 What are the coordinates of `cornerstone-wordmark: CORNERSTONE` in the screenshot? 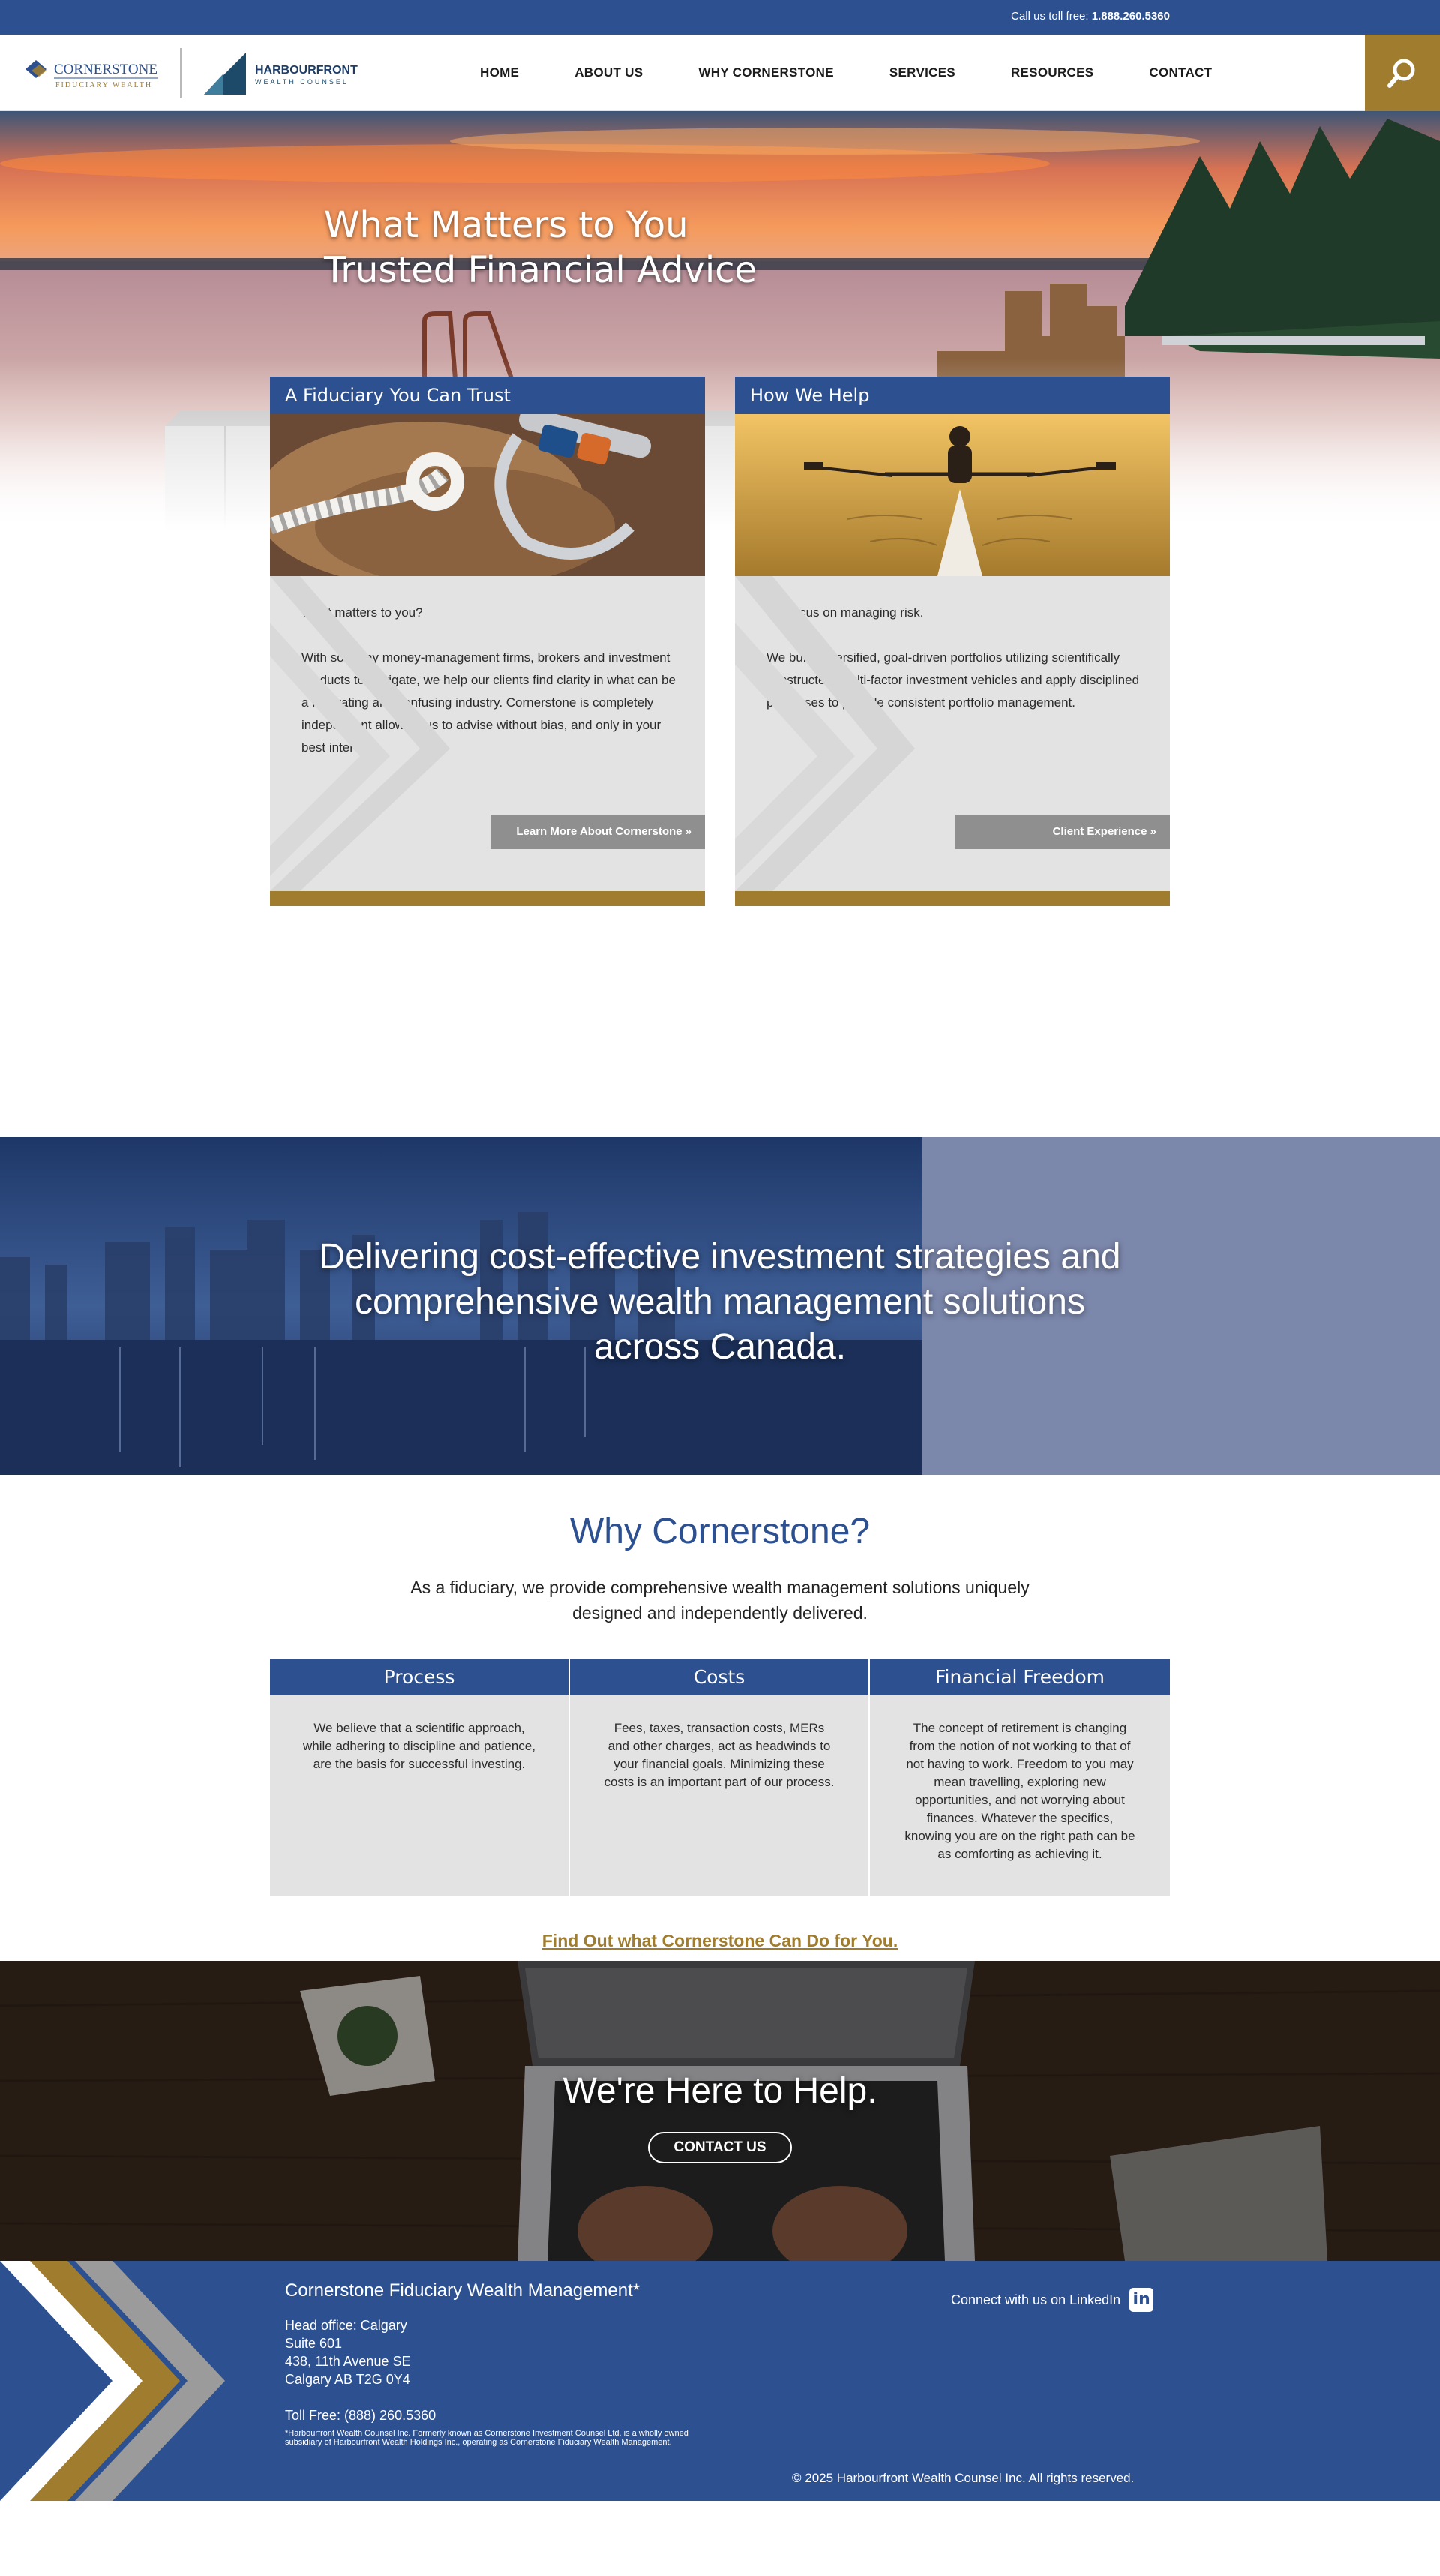 It's located at (106, 69).